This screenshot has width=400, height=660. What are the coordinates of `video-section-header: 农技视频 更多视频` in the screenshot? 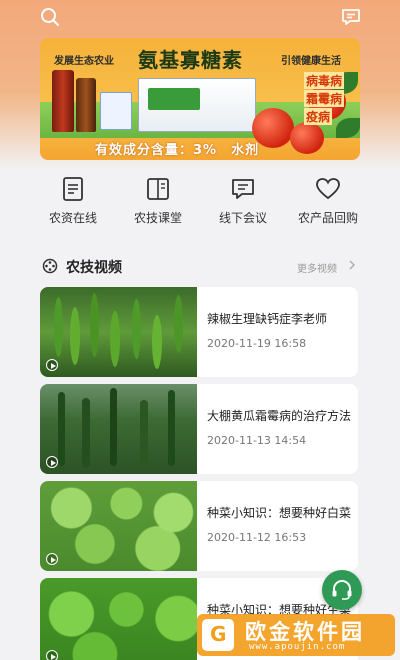 It's located at (200, 267).